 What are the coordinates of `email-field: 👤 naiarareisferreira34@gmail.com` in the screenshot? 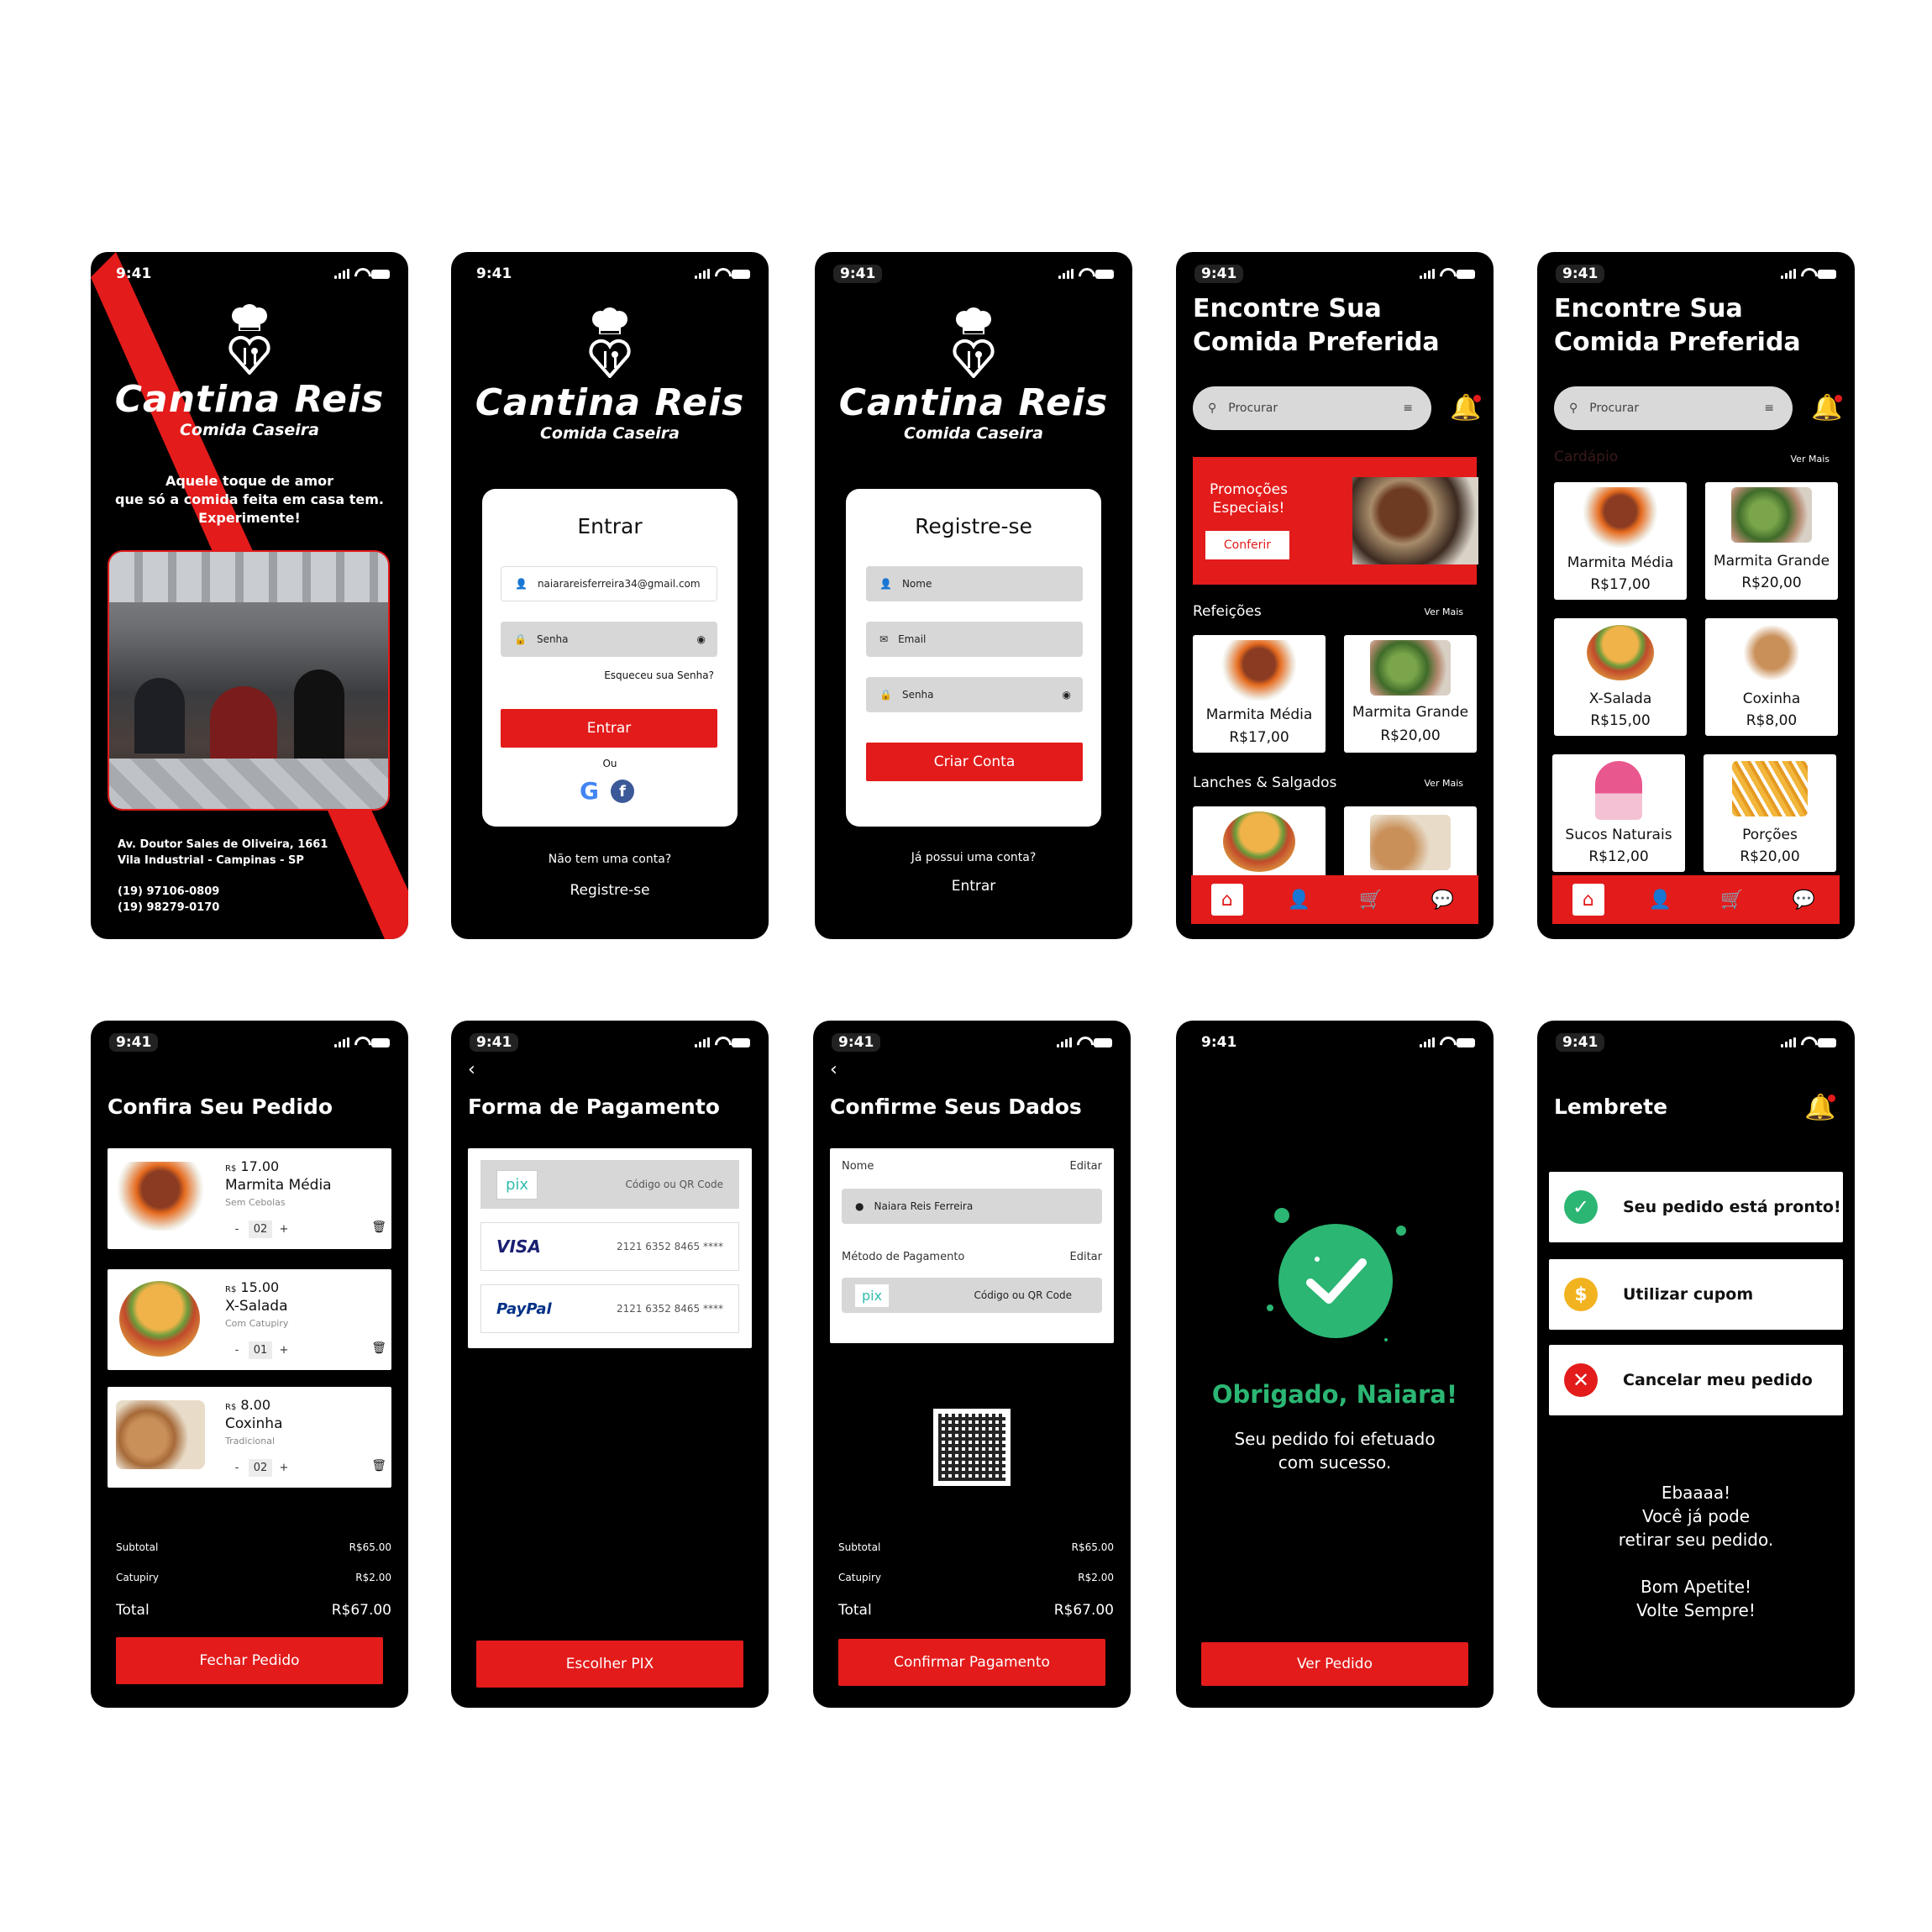 It's located at (609, 583).